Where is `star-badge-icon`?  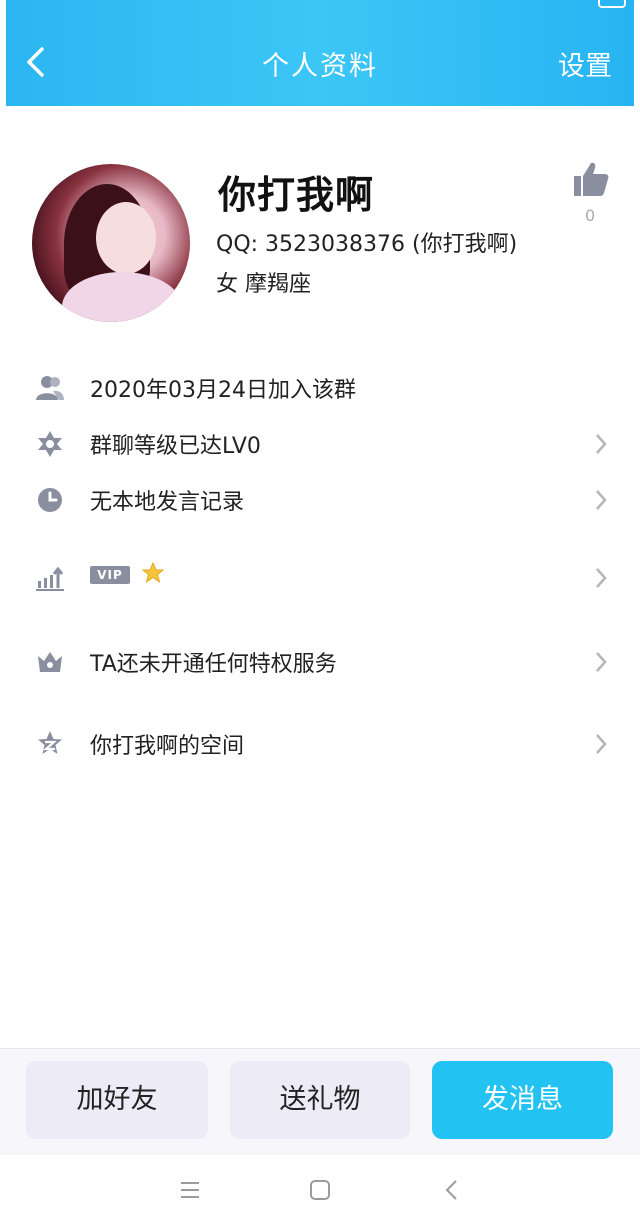 star-badge-icon is located at coordinates (50, 444).